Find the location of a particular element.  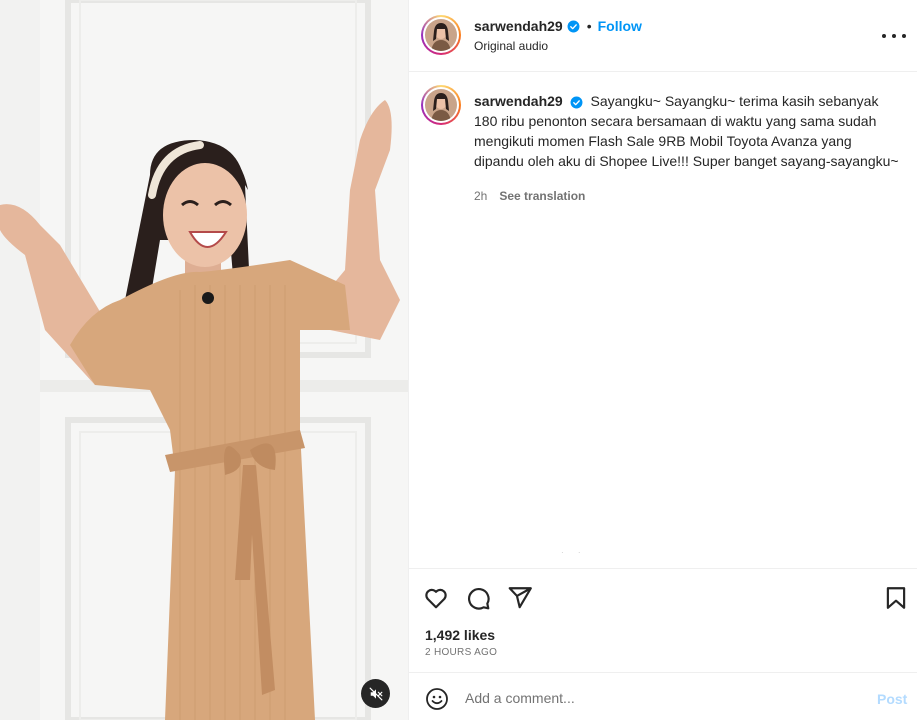

heart-icon is located at coordinates (436, 598).